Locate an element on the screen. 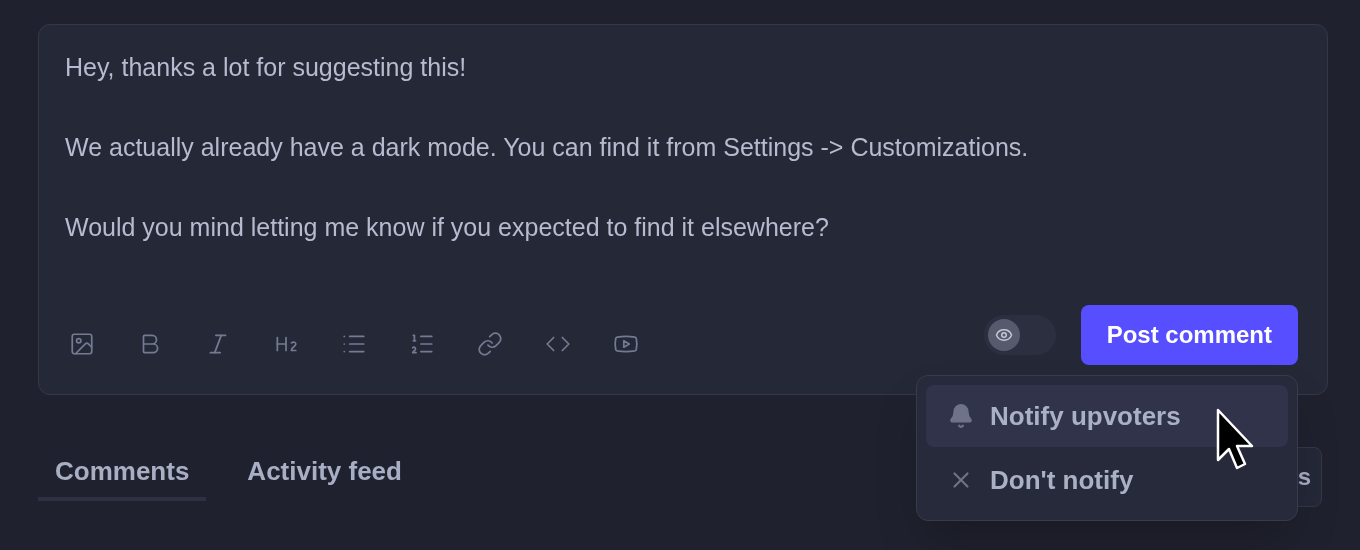 The width and height of the screenshot is (1360, 550). private-toggle is located at coordinates (1019, 335).